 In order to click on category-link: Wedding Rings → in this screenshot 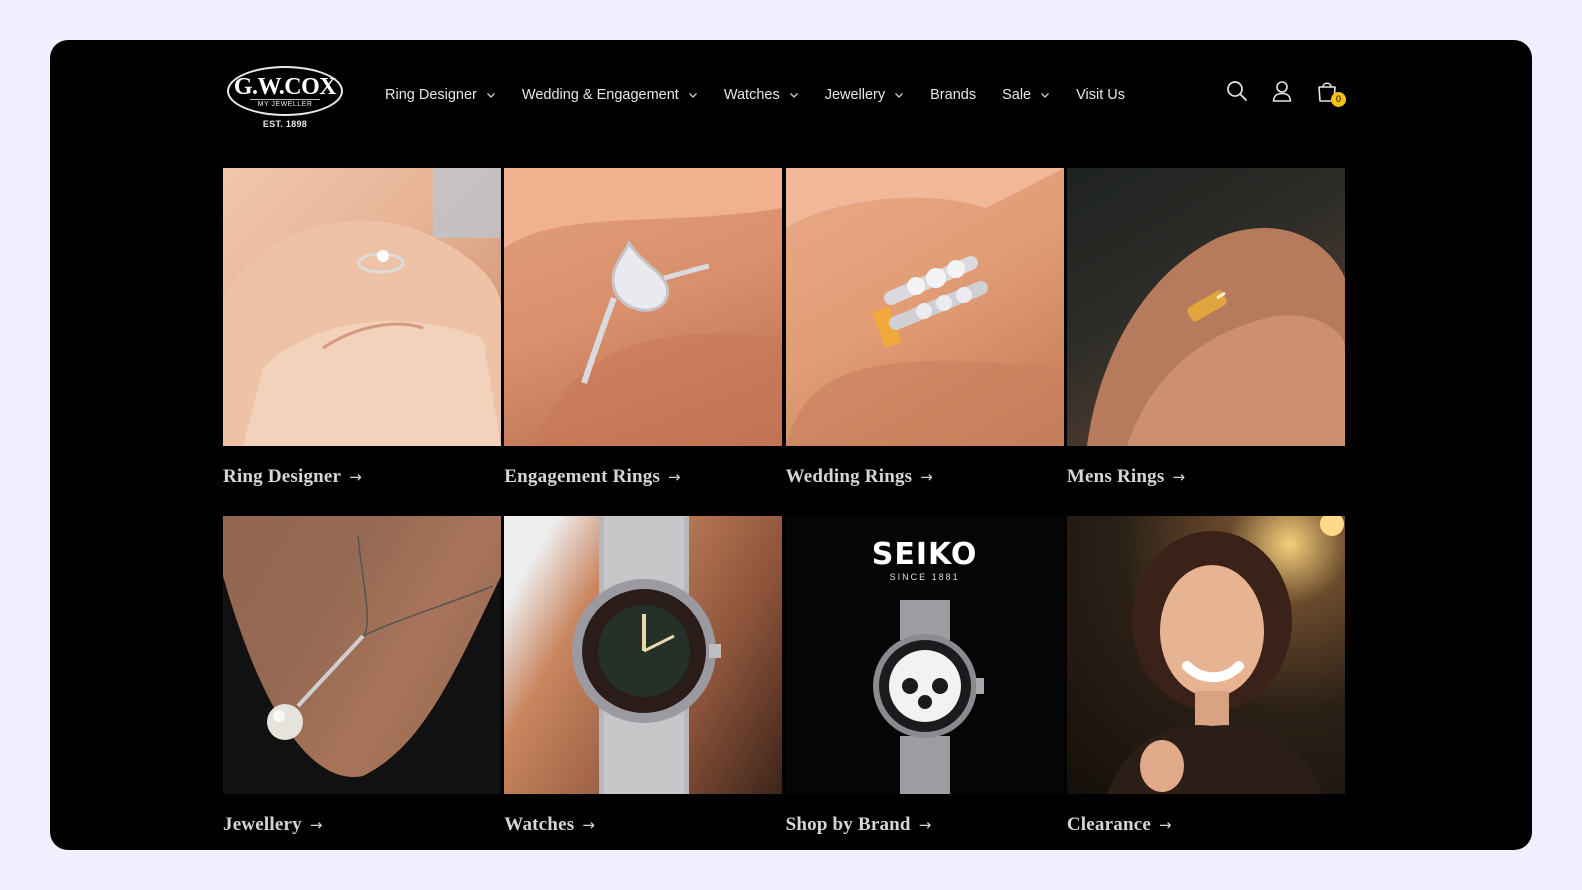, I will do `click(925, 477)`.